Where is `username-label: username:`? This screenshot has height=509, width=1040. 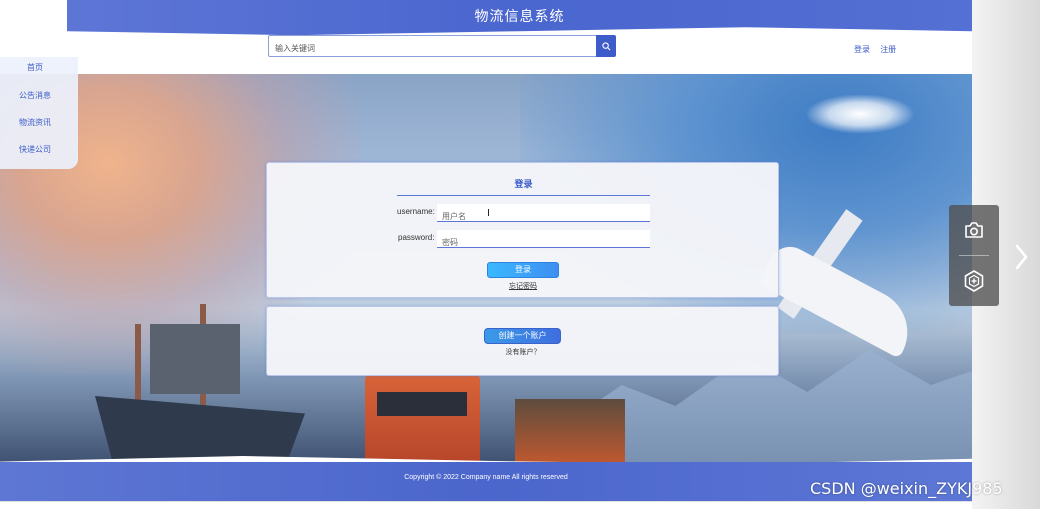 username-label: username: is located at coordinates (416, 211).